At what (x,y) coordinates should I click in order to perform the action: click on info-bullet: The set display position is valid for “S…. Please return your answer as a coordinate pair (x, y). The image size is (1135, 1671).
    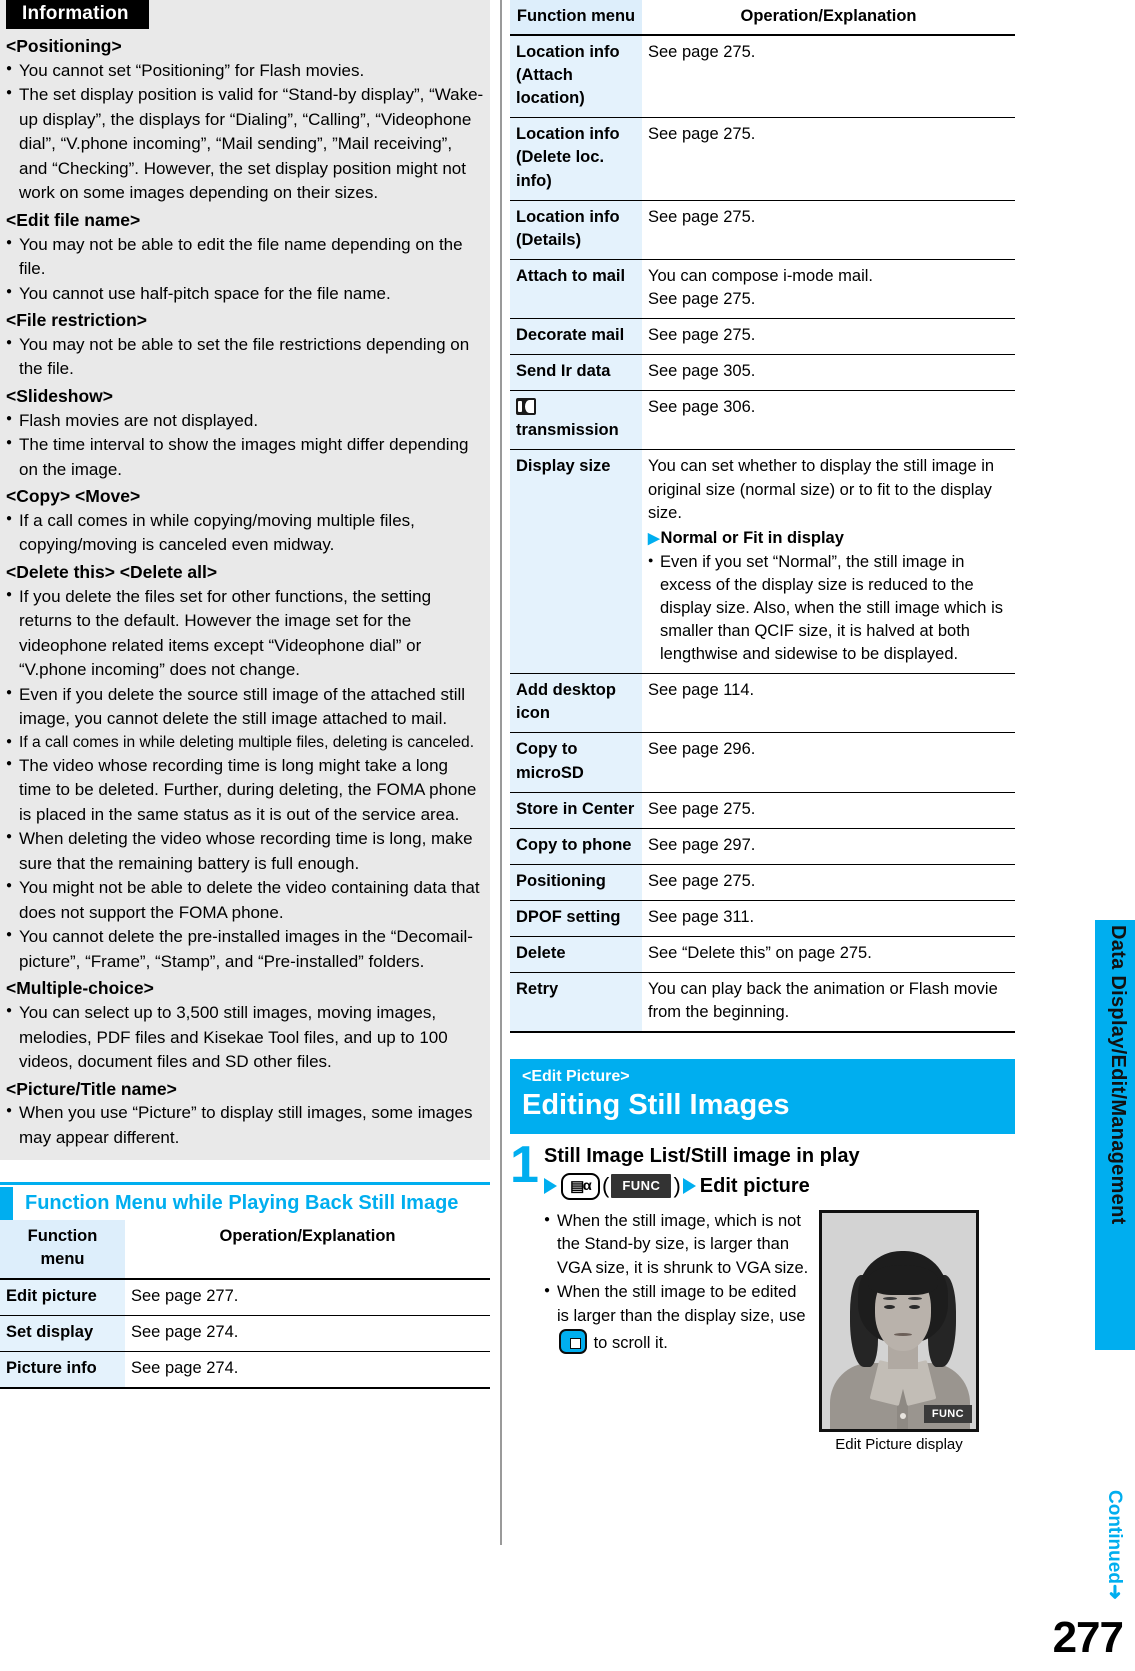
    Looking at the image, I should click on (245, 144).